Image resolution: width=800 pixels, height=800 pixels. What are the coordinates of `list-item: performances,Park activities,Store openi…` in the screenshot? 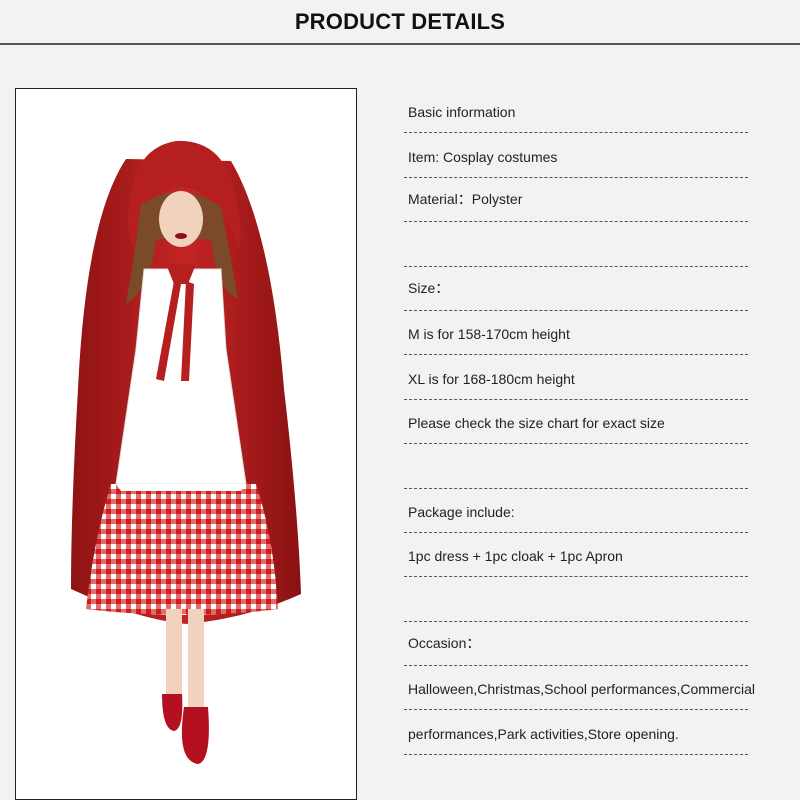 It's located at (576, 732).